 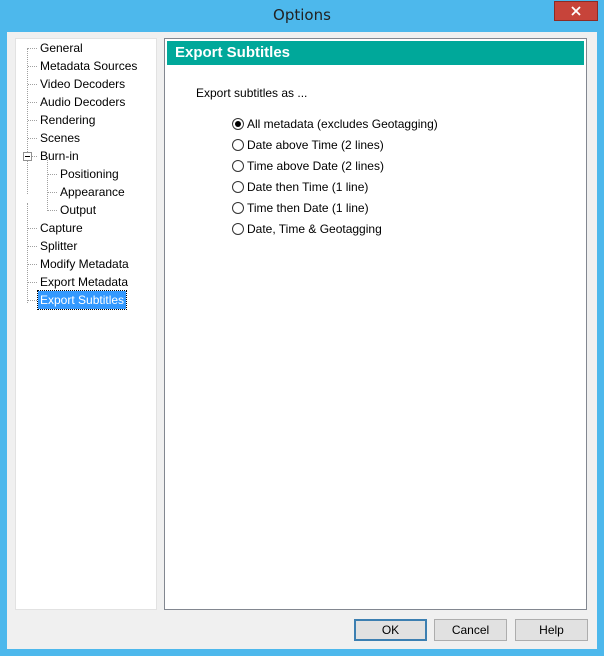 I want to click on tree-item-modify-metadata: Modify Metadata, so click(x=84, y=264).